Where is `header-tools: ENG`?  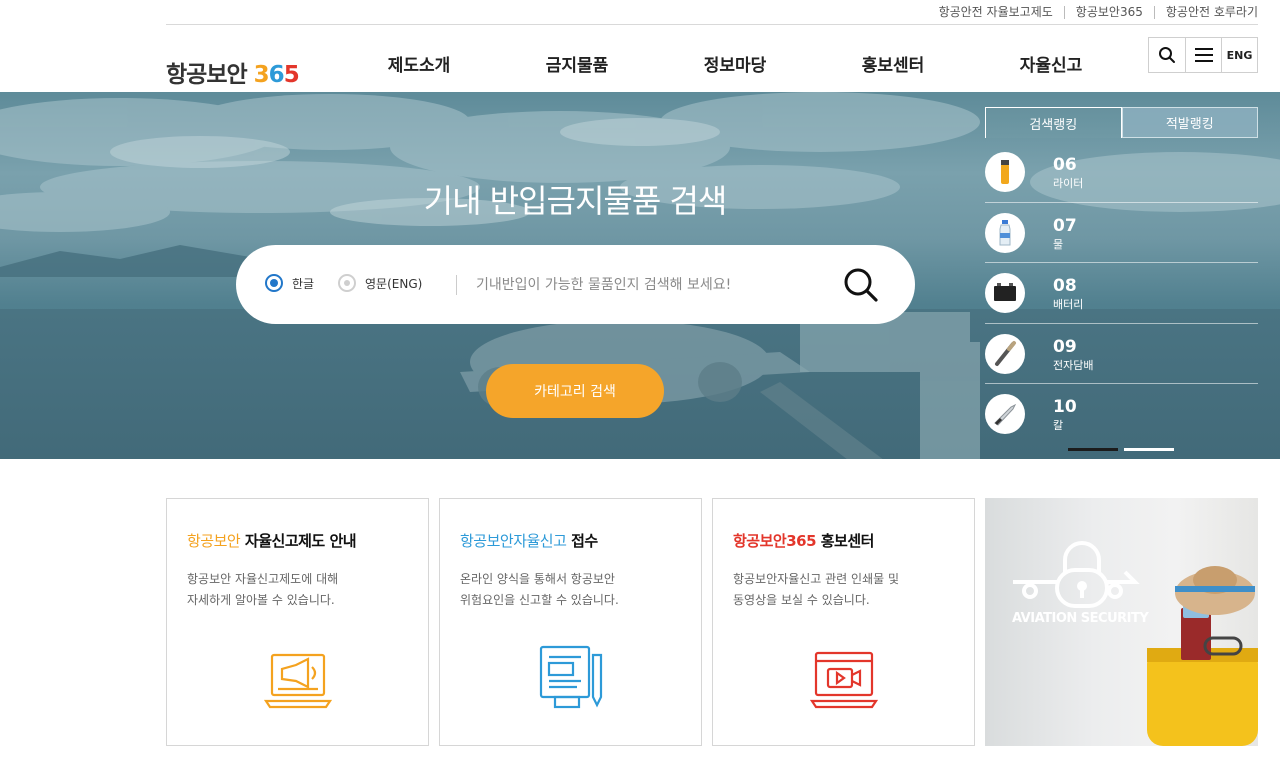
header-tools: ENG is located at coordinates (1203, 55).